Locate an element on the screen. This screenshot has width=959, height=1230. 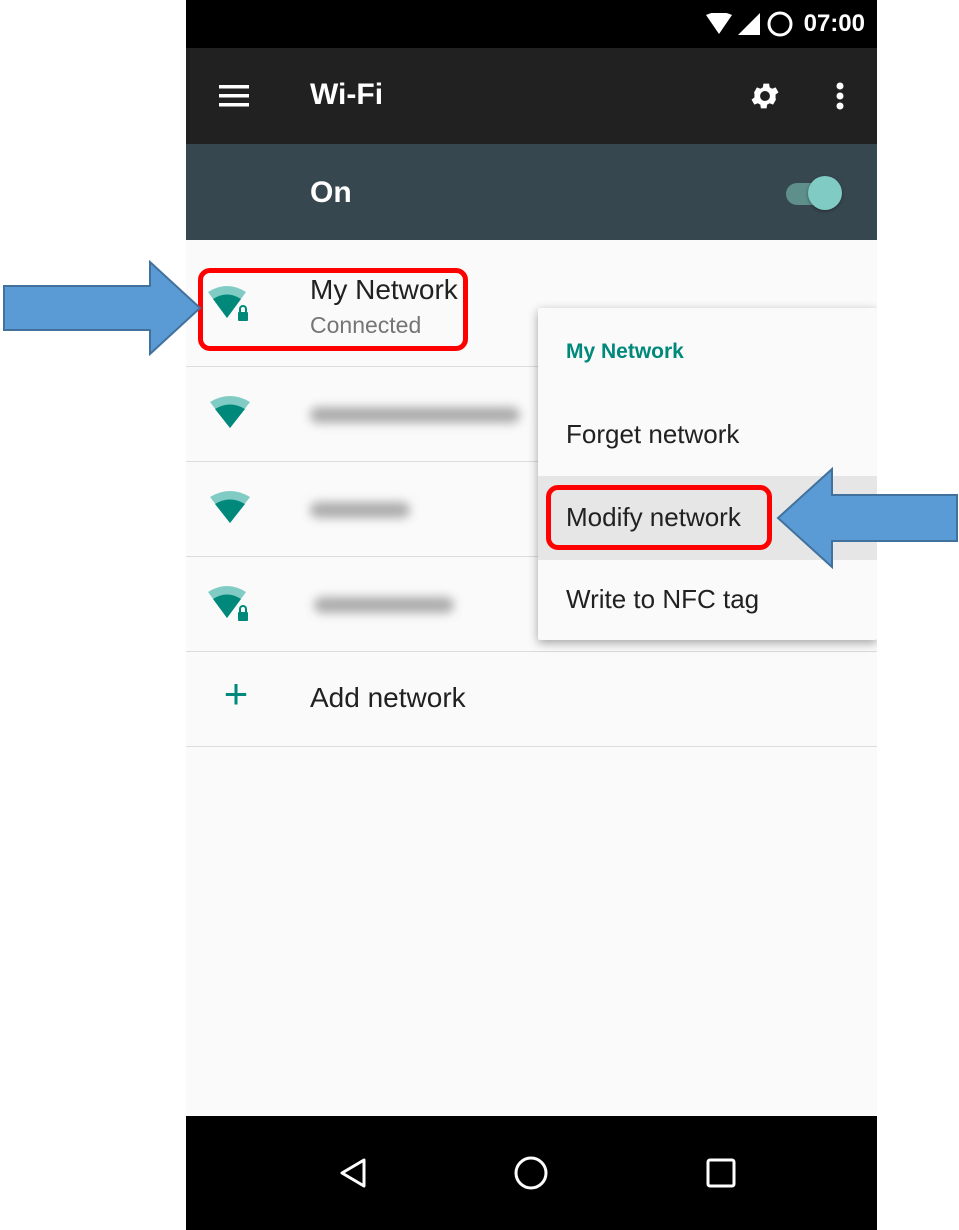
add-network-button: + Add network is located at coordinates (531, 699).